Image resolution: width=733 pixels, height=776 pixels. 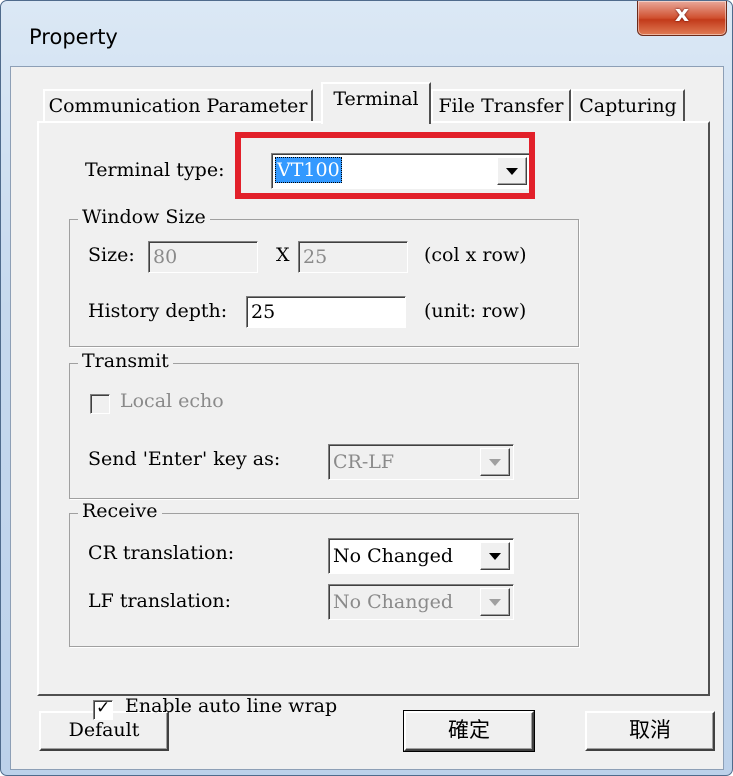 I want to click on tab-file-transfer: File Transfer, so click(x=501, y=105).